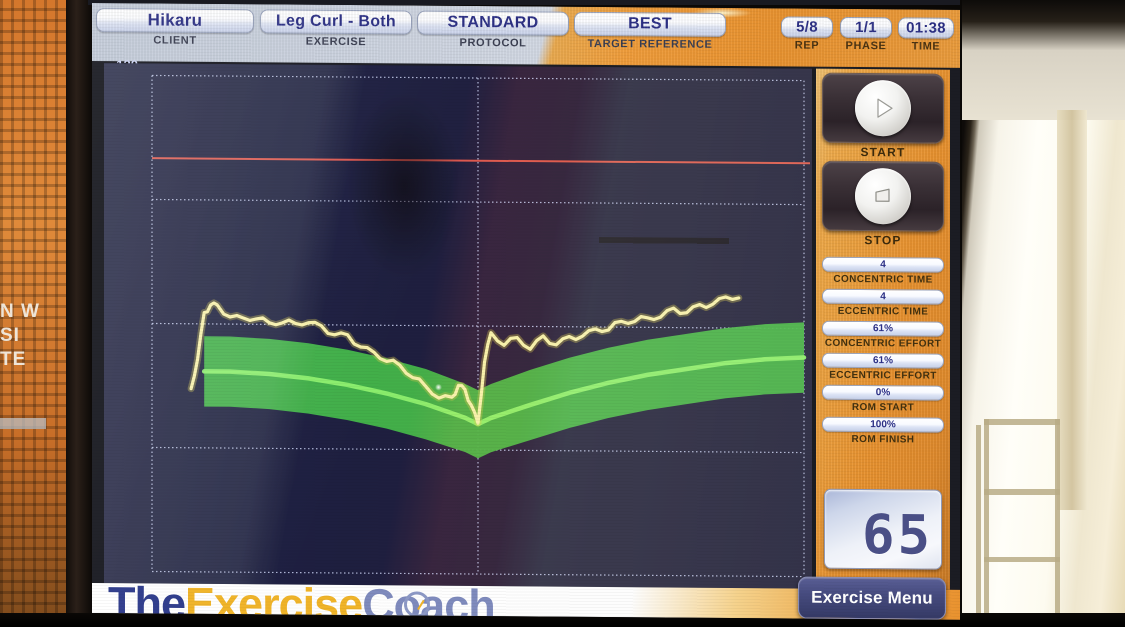 Image resolution: width=1125 pixels, height=627 pixels. I want to click on eccentric-effort-label: ECCENTRIC EFFORT, so click(883, 375).